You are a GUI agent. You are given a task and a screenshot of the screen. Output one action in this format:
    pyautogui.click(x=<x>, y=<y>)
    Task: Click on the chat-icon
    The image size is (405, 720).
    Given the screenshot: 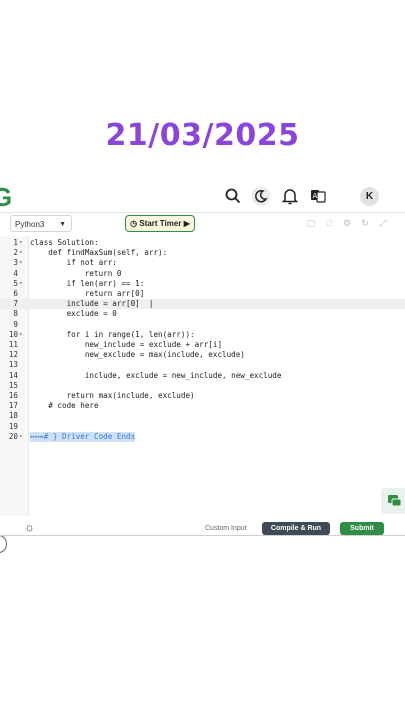 What is the action you would take?
    pyautogui.click(x=393, y=501)
    